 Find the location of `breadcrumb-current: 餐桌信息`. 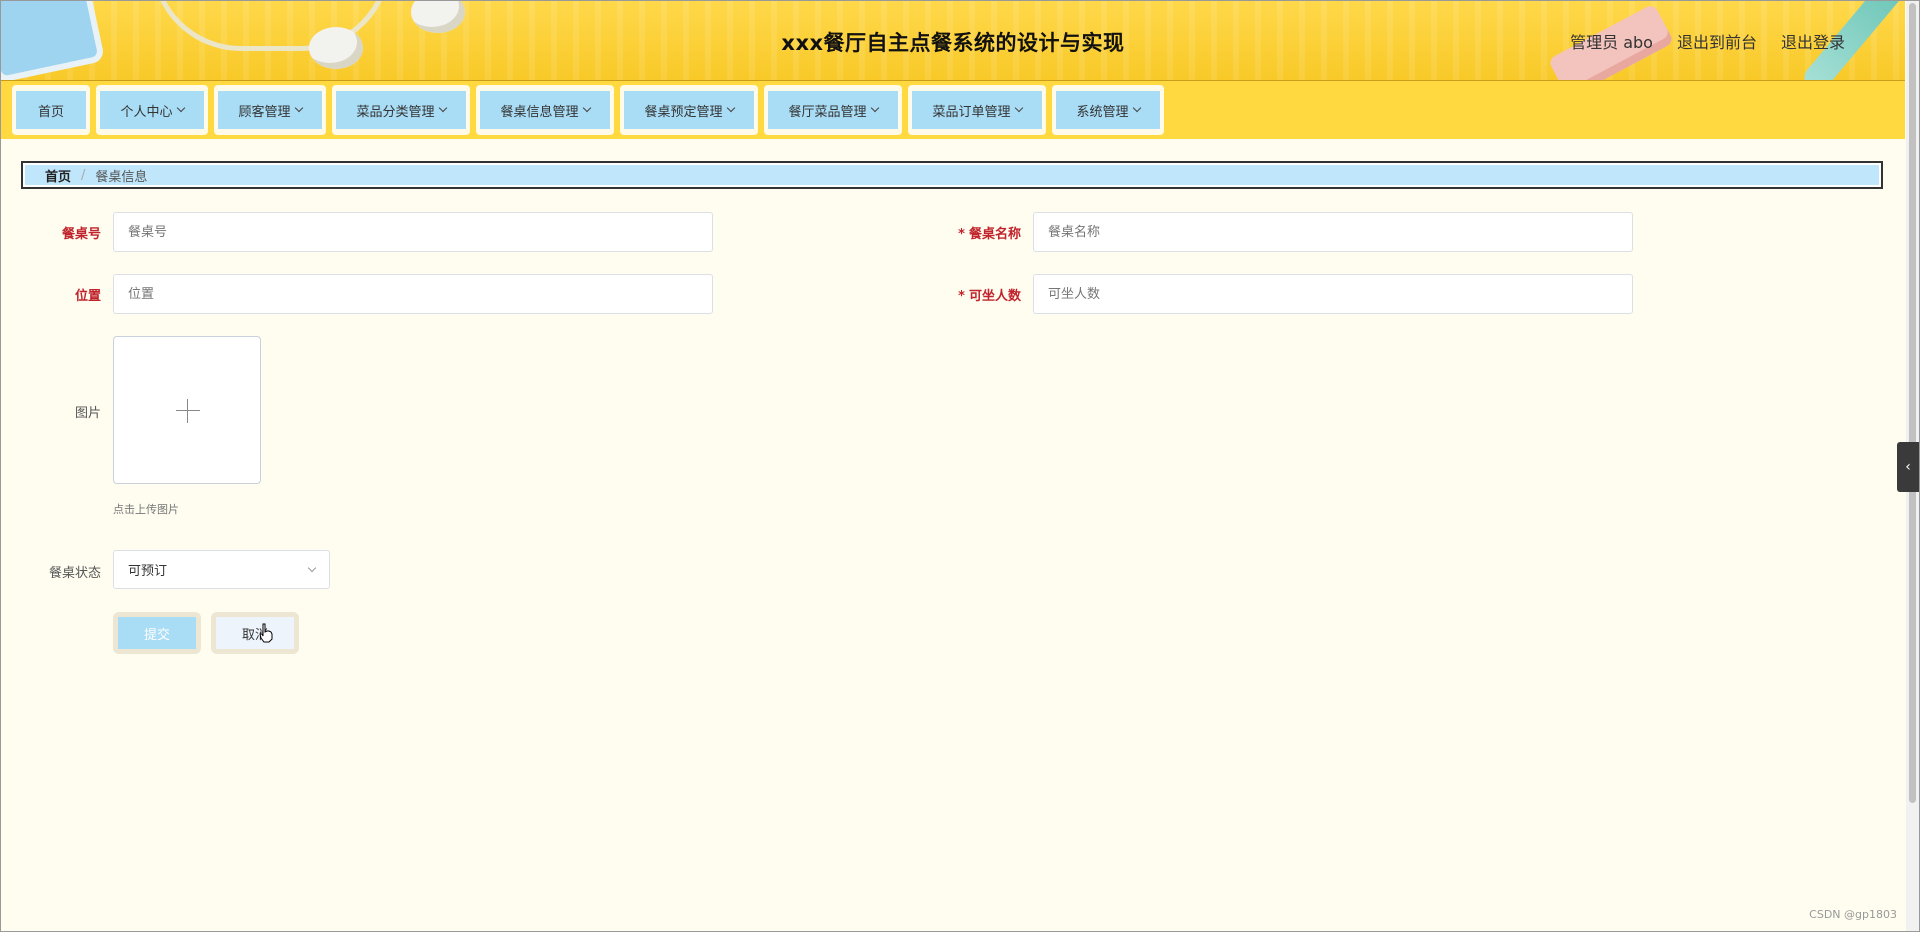

breadcrumb-current: 餐桌信息 is located at coordinates (121, 177).